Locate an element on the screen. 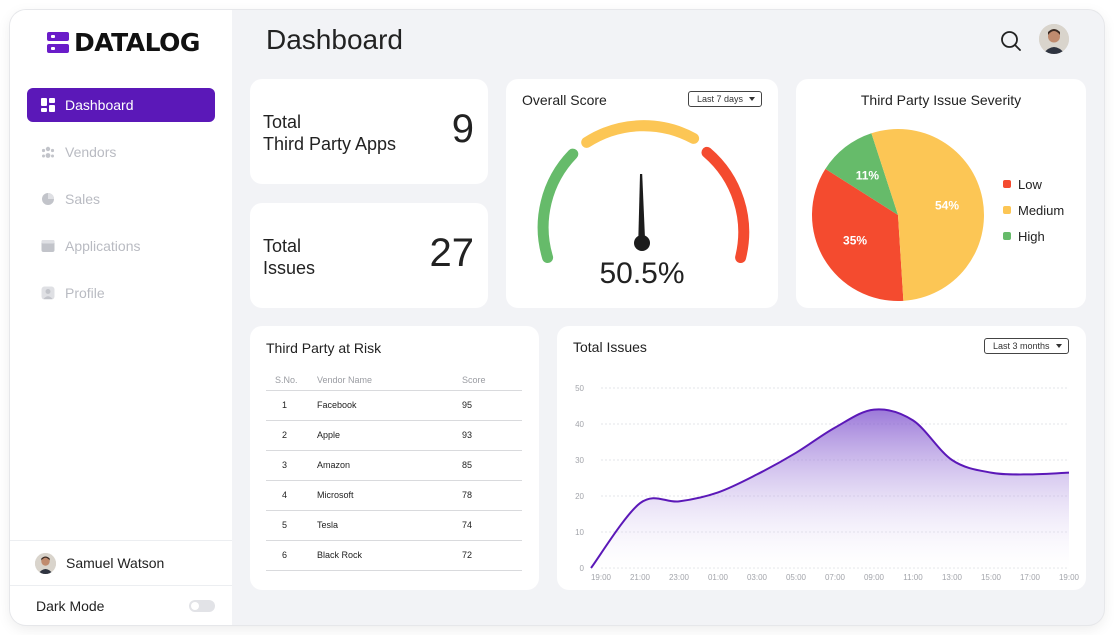 This screenshot has width=1114, height=635. gauge-needle is located at coordinates (642, 208).